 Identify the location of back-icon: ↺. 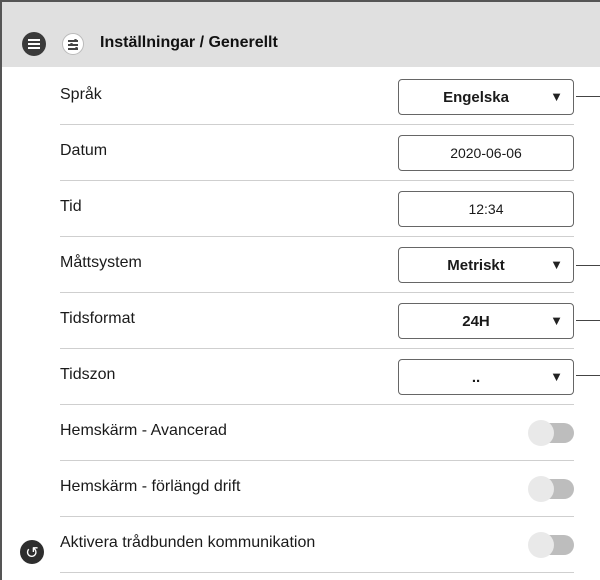
(32, 552).